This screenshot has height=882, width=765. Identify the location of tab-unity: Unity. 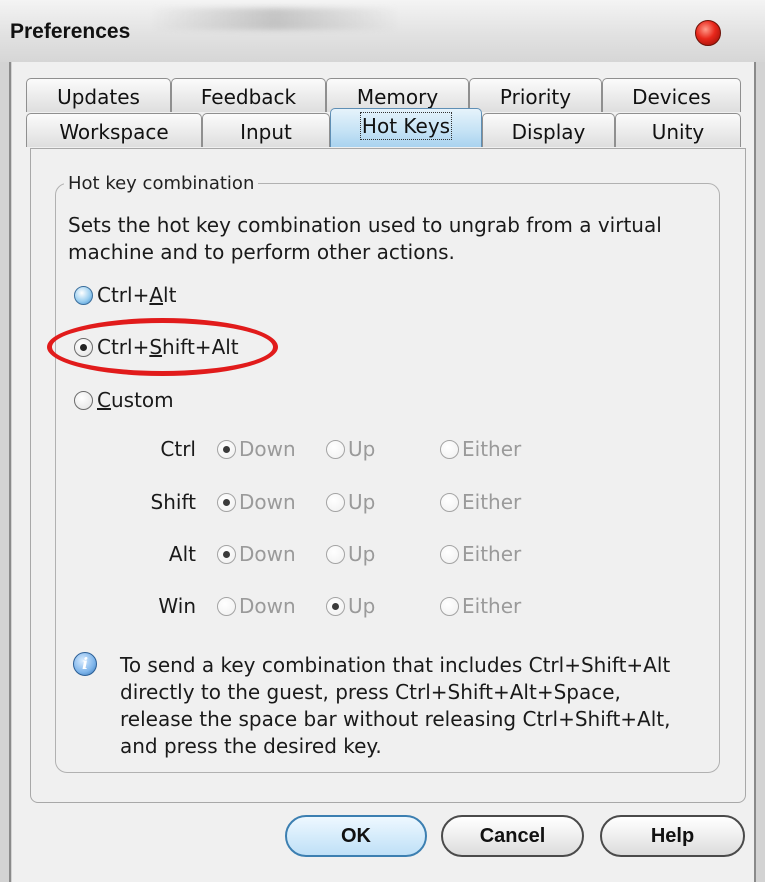
(678, 130).